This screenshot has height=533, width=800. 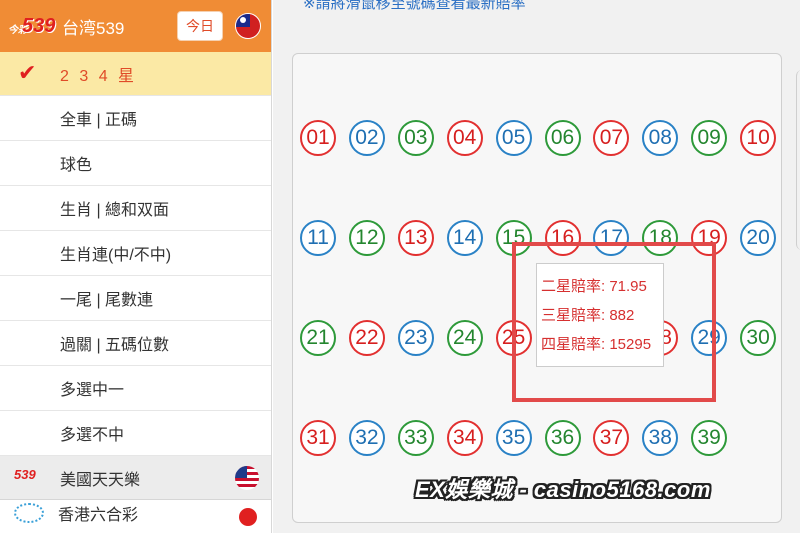 What do you see at coordinates (107, 300) in the screenshot?
I see `sidebar-item-label: 一尾 | 尾數連` at bounding box center [107, 300].